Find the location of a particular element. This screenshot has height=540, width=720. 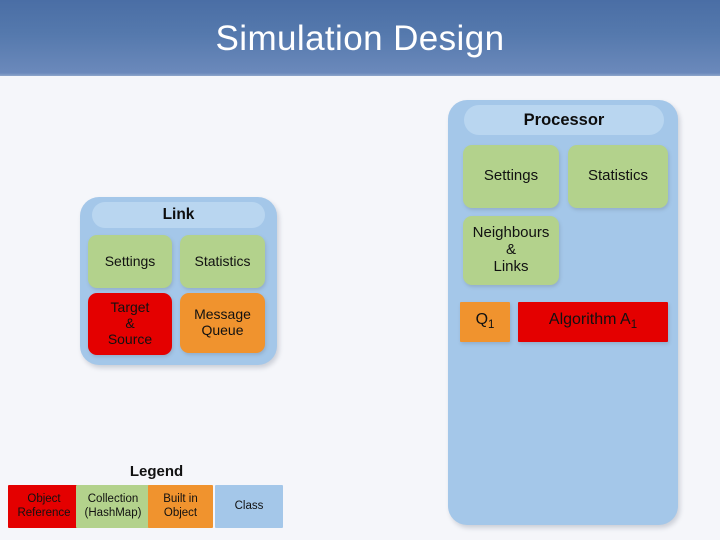

processor-member-neighbours-links: Neighbours & Links is located at coordinates (511, 250).